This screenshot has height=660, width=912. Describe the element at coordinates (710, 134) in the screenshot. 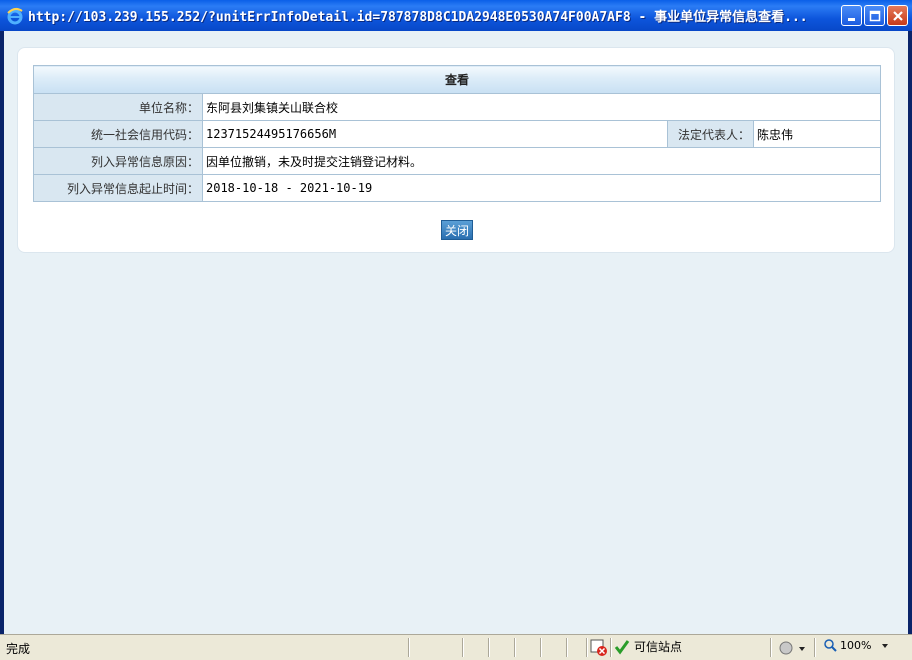

I see `legal-rep-label: 法定代表人：` at that location.